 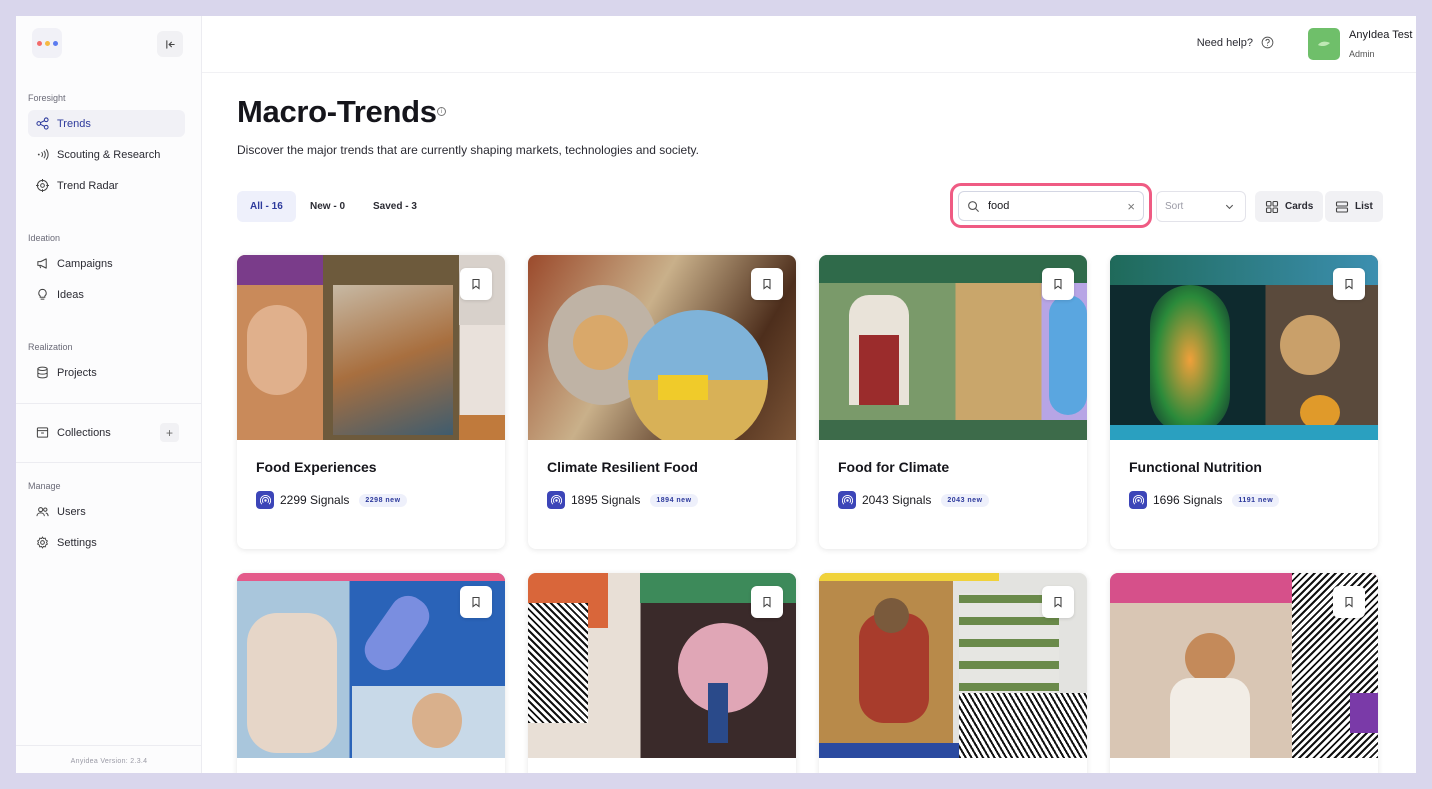 I want to click on sidebar-item-users: Users, so click(x=106, y=511).